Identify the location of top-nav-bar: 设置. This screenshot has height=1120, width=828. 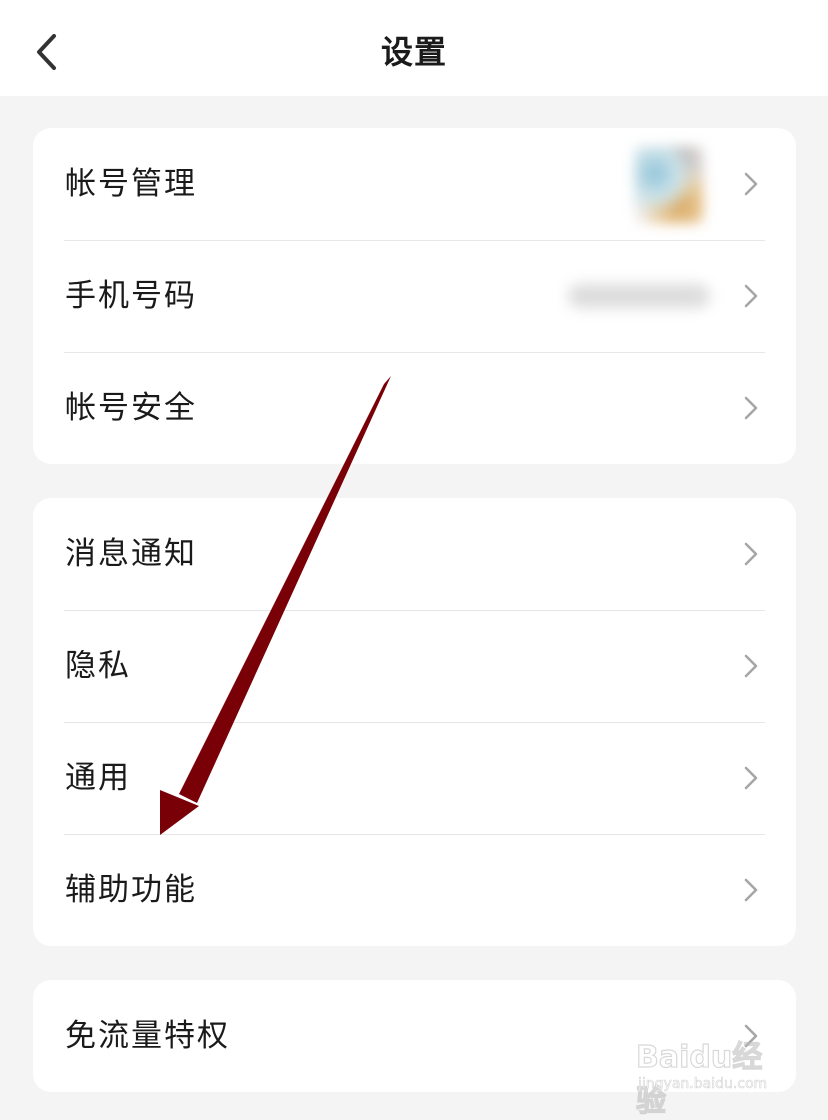
(414, 48).